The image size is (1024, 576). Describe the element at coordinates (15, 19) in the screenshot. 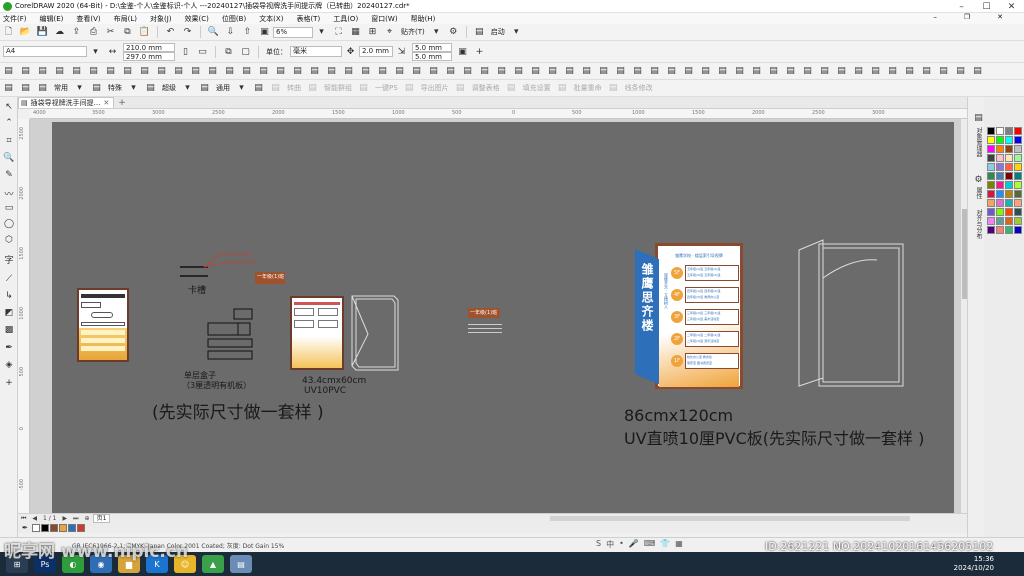

I see `menu-file: 文件(F)` at that location.